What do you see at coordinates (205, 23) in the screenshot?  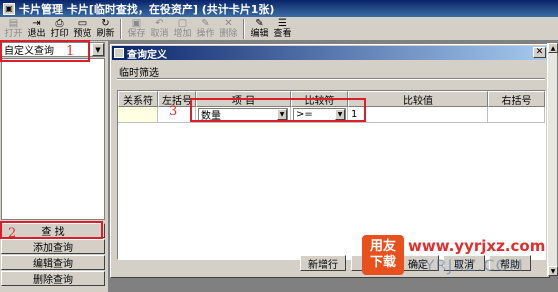 I see `operate-icon: ✎` at bounding box center [205, 23].